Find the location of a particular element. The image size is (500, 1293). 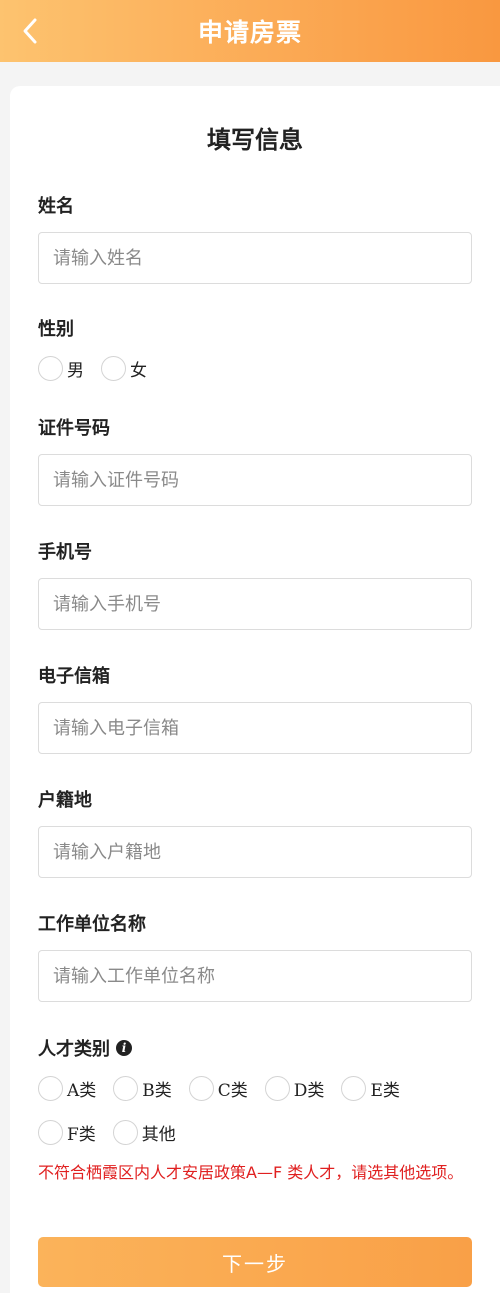

chevron-left-icon is located at coordinates (30, 31).